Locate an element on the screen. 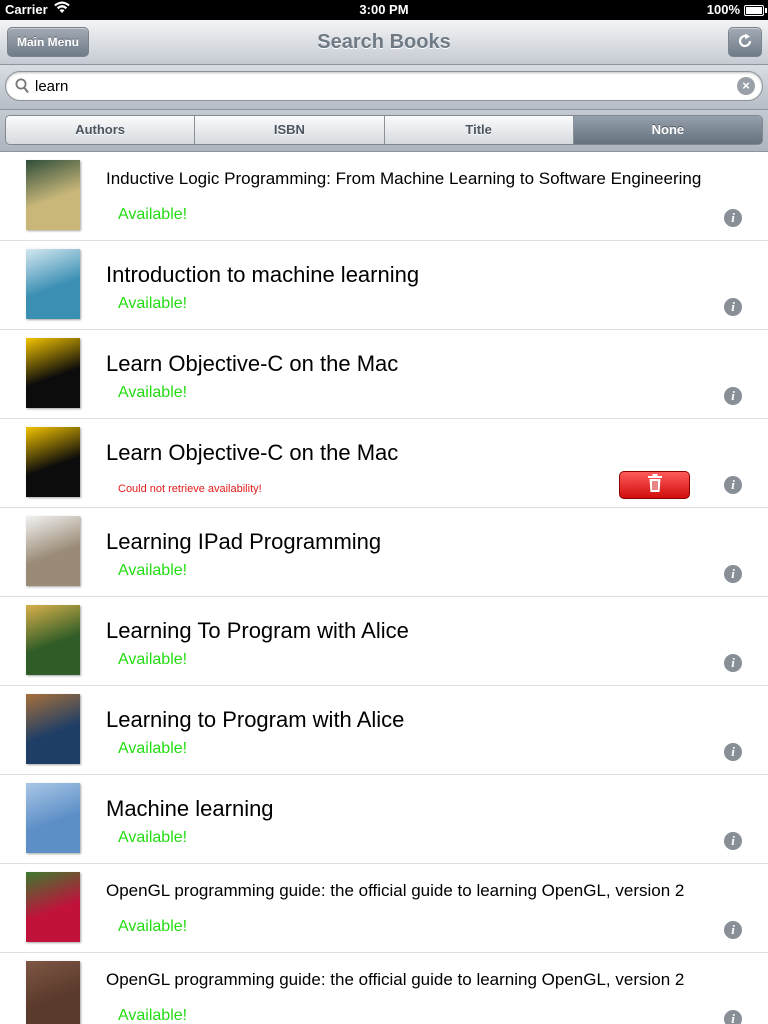 Image resolution: width=768 pixels, height=1024 pixels. refresh-button is located at coordinates (745, 42).